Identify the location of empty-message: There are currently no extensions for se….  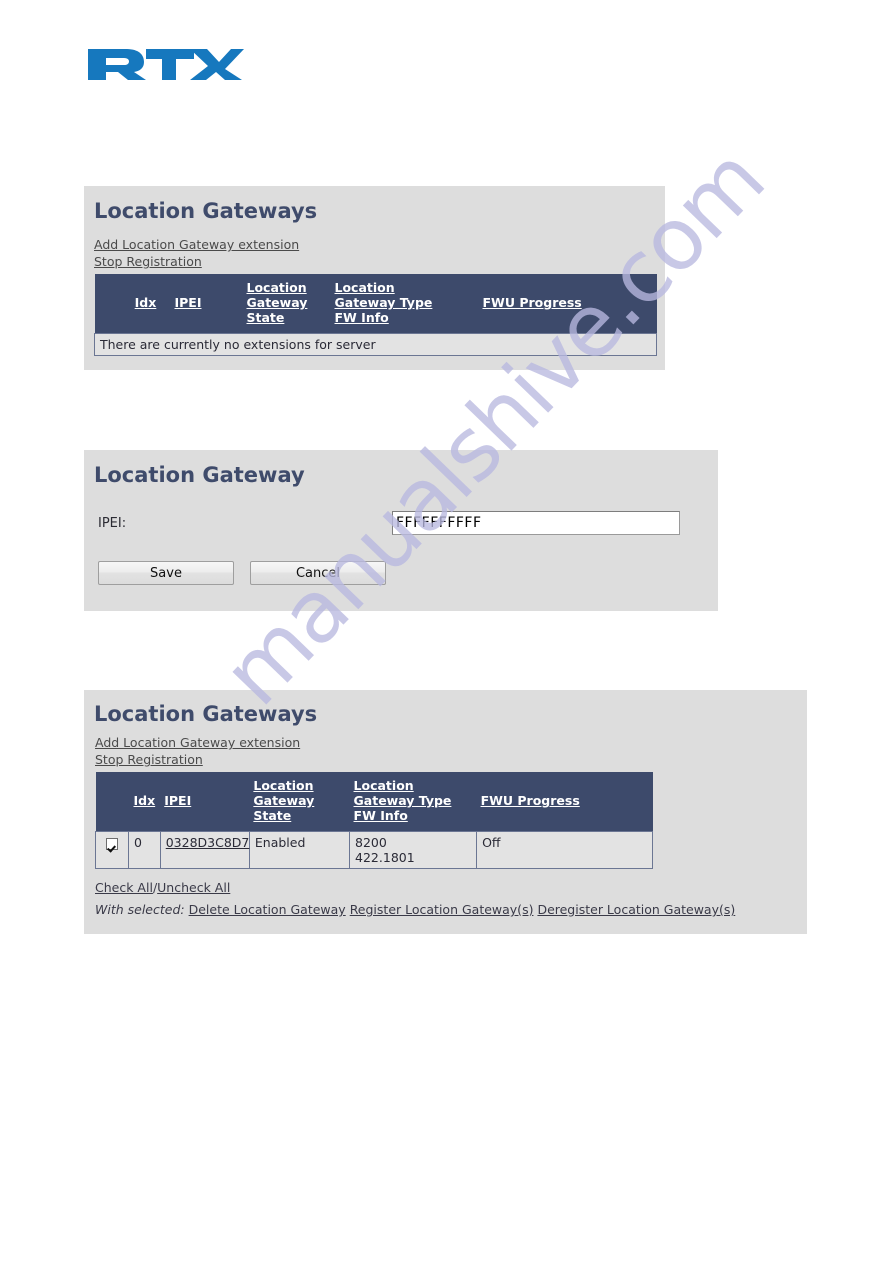
(375, 344).